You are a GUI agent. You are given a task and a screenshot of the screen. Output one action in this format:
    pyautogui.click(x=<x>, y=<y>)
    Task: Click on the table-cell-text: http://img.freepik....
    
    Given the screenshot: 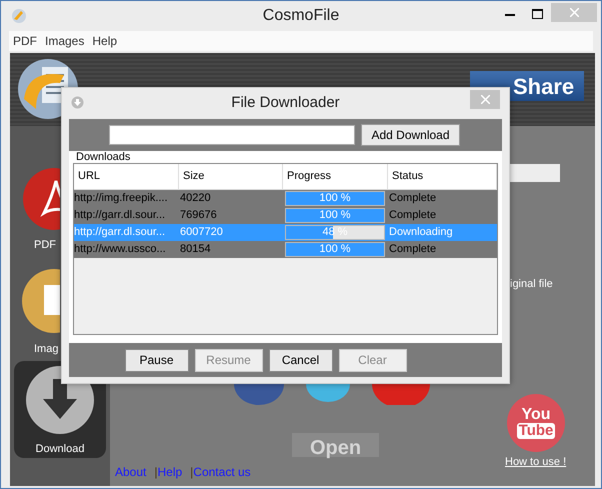 What is the action you would take?
    pyautogui.click(x=121, y=198)
    